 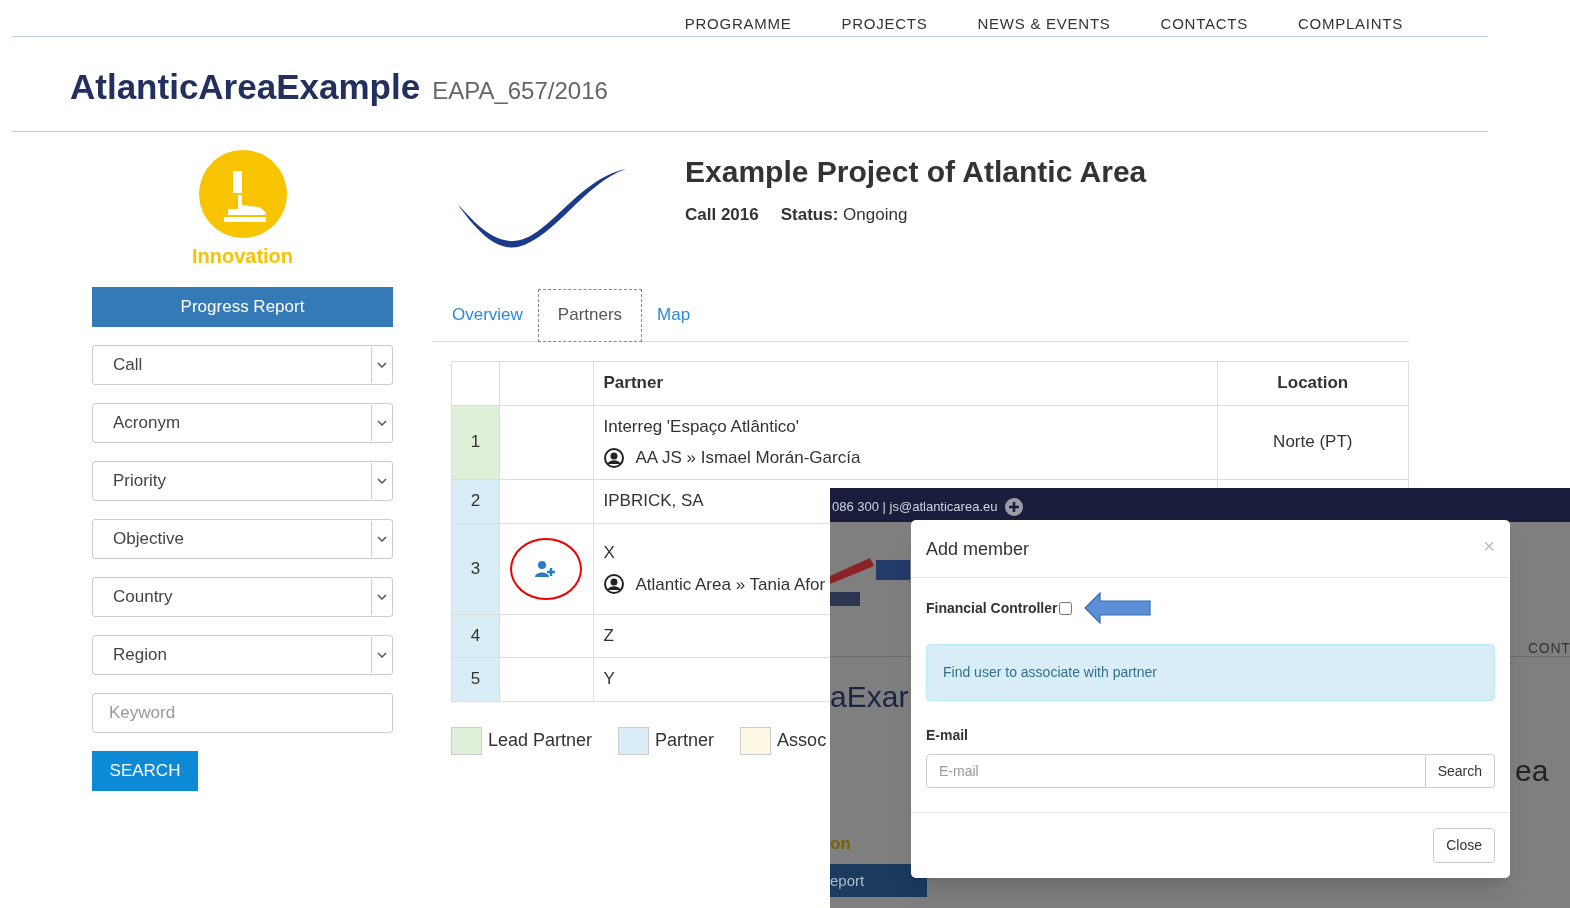 What do you see at coordinates (609, 679) in the screenshot?
I see `partner-name: Y` at bounding box center [609, 679].